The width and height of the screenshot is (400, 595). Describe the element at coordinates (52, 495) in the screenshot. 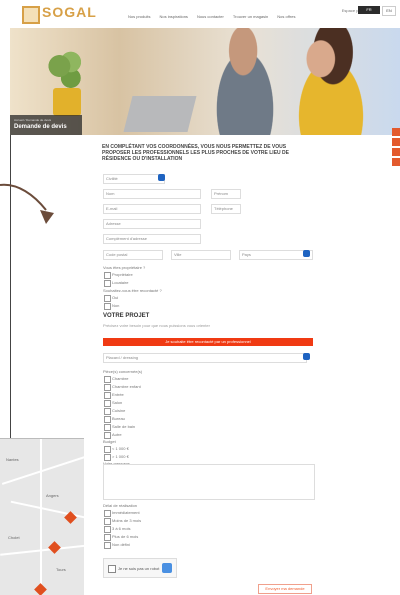

I see `map-label: Angers` at that location.